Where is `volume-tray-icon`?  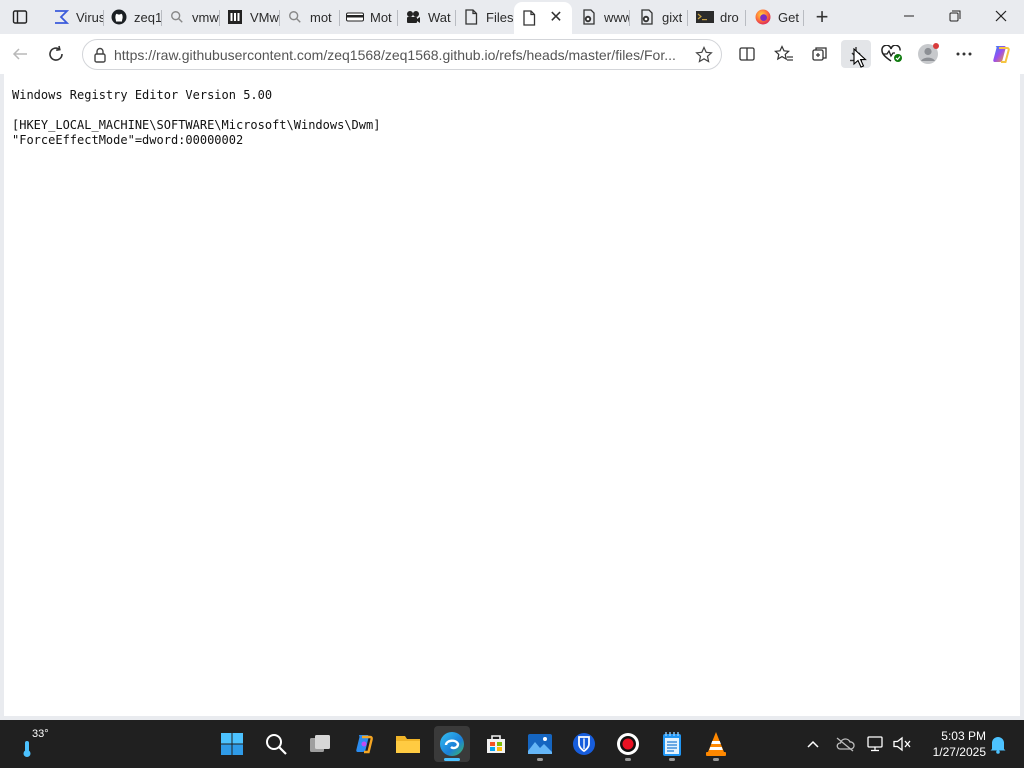 volume-tray-icon is located at coordinates (902, 744).